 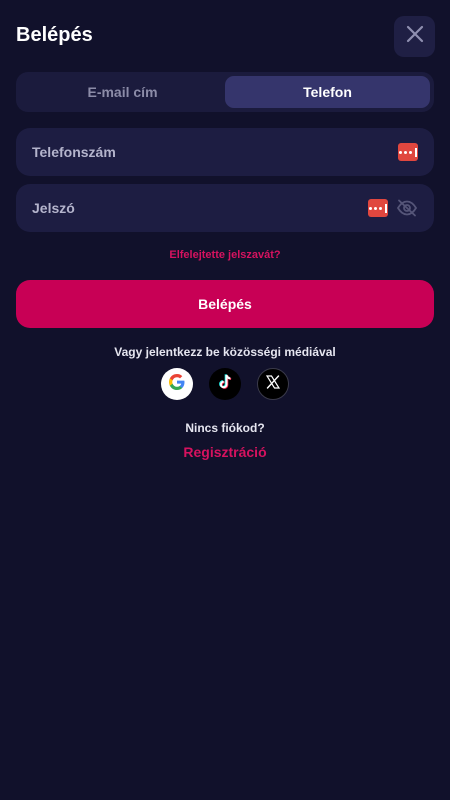 What do you see at coordinates (122, 92) in the screenshot?
I see `tab-email: E-mail cím` at bounding box center [122, 92].